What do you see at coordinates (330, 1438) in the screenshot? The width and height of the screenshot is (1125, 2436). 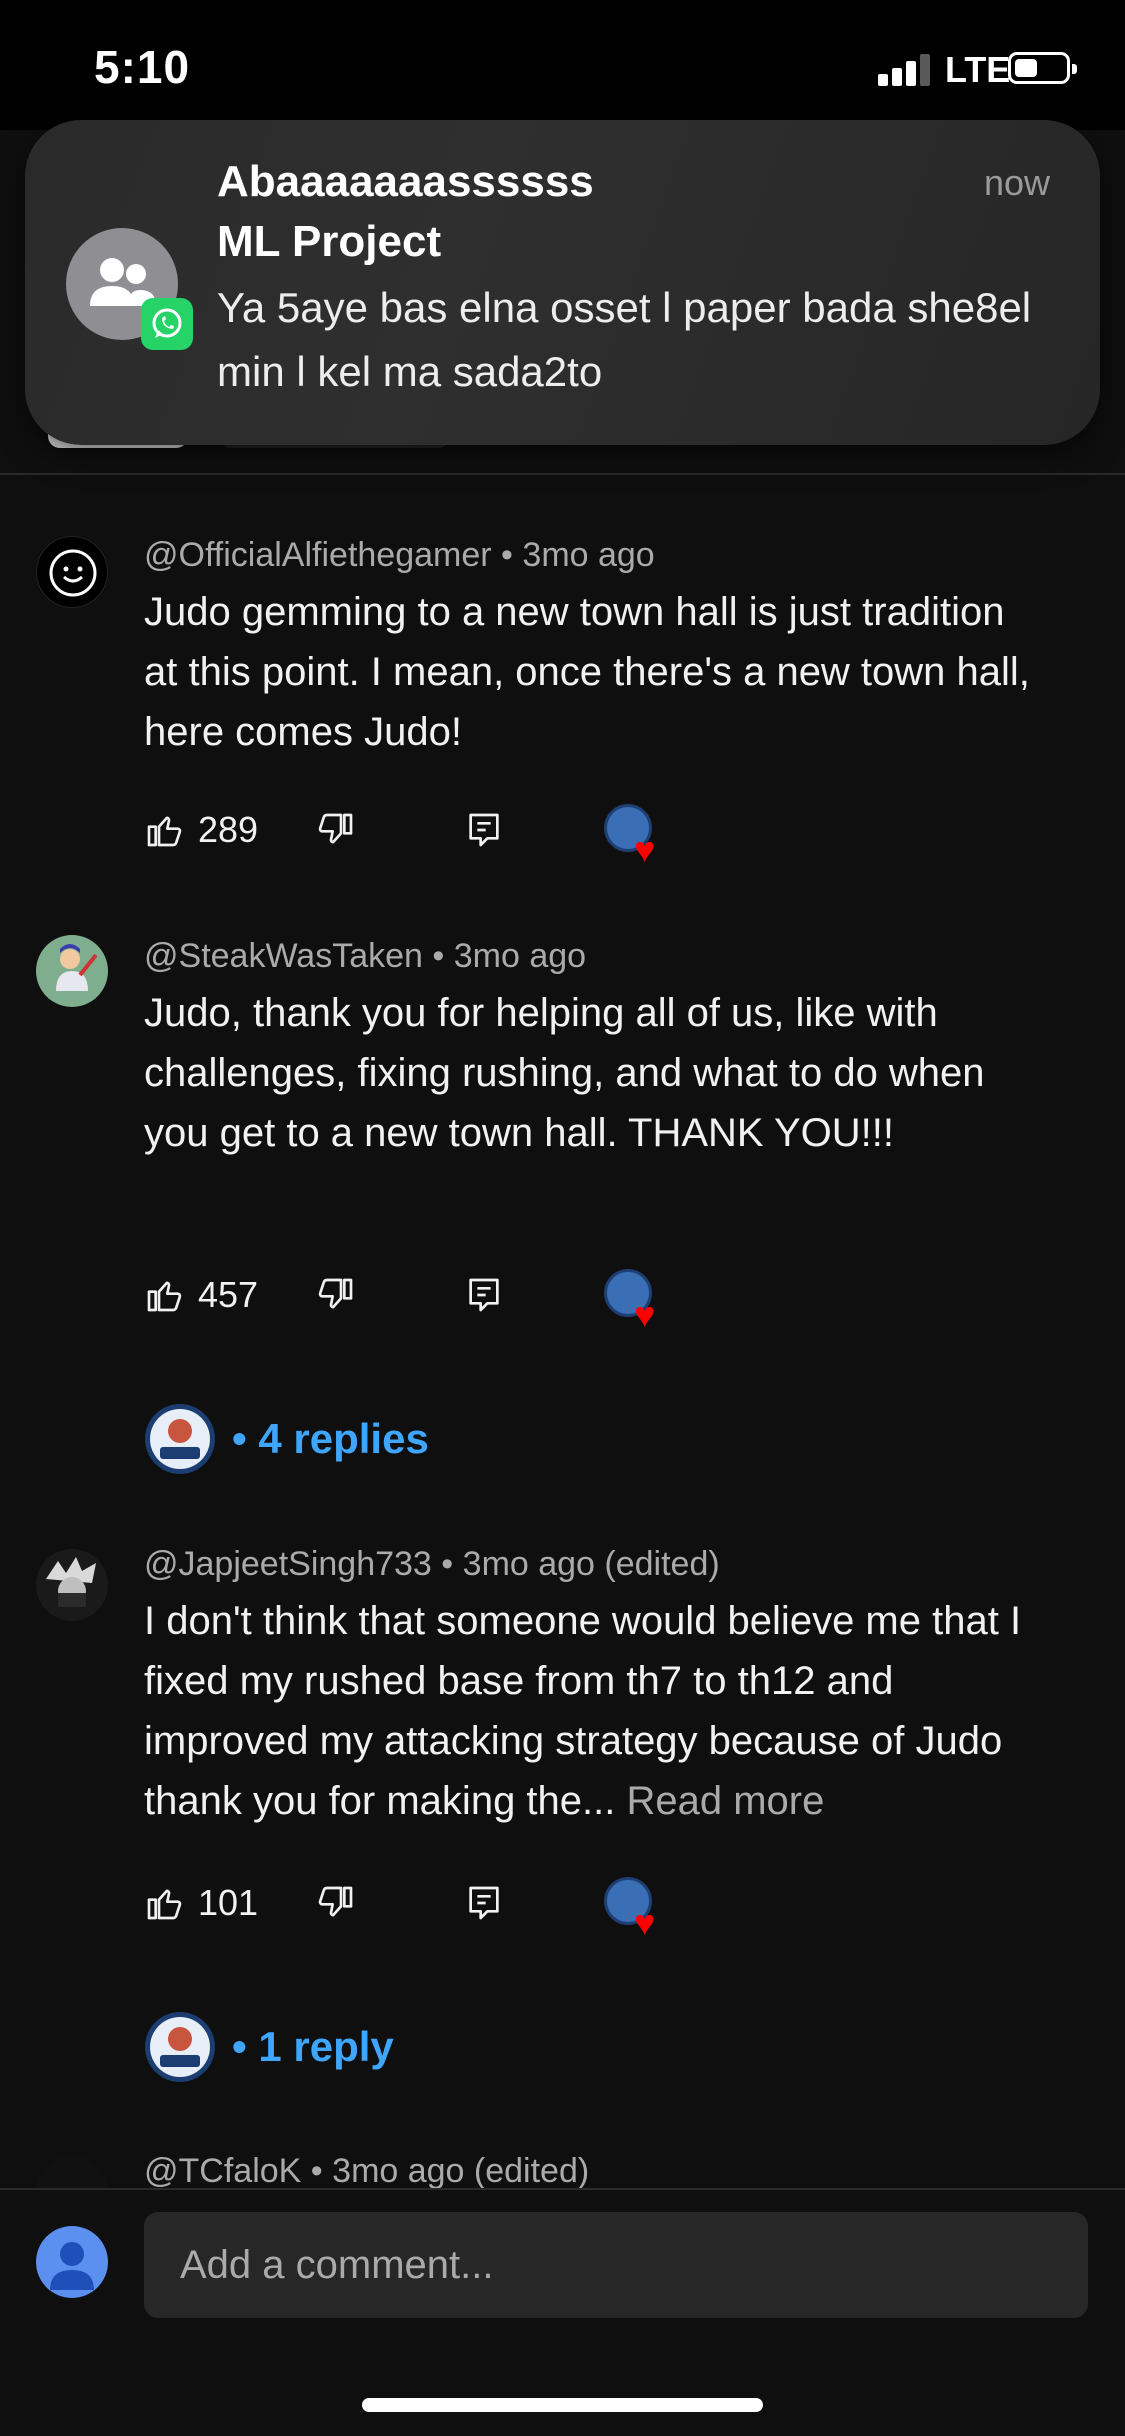 I see `replies-count: • 4 replies` at bounding box center [330, 1438].